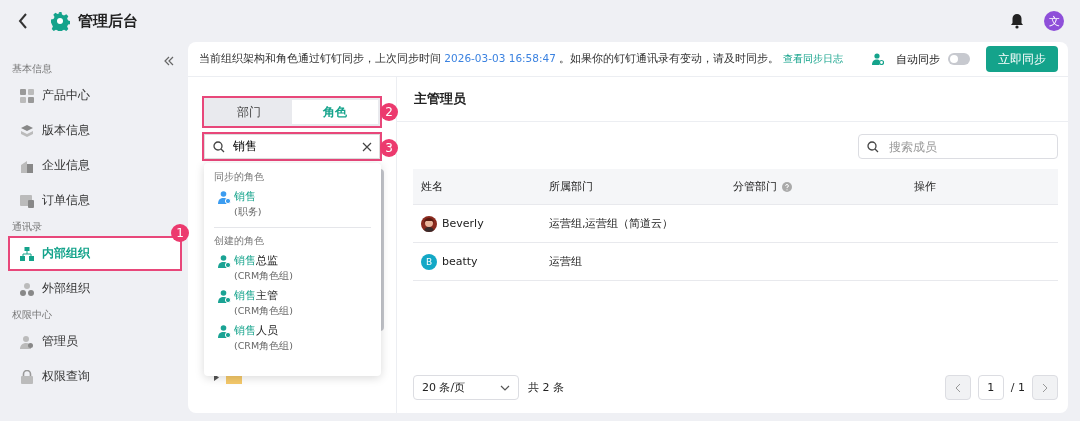  I want to click on step-badge: 3, so click(389, 148).